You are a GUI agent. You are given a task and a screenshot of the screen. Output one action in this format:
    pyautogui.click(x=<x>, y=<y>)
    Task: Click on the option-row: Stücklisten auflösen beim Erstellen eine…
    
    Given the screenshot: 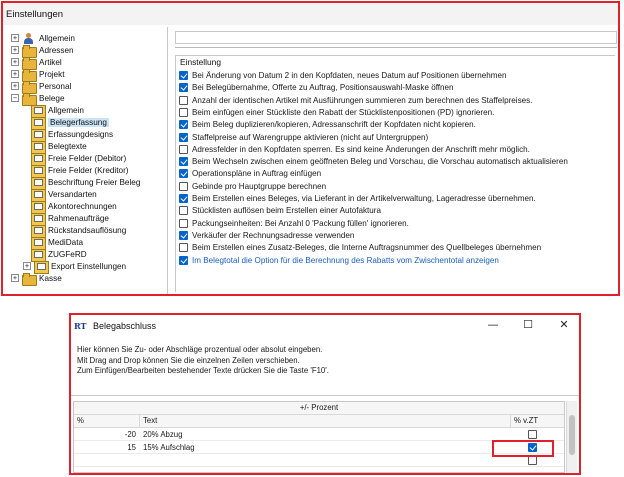 What is the action you would take?
    pyautogui.click(x=280, y=210)
    